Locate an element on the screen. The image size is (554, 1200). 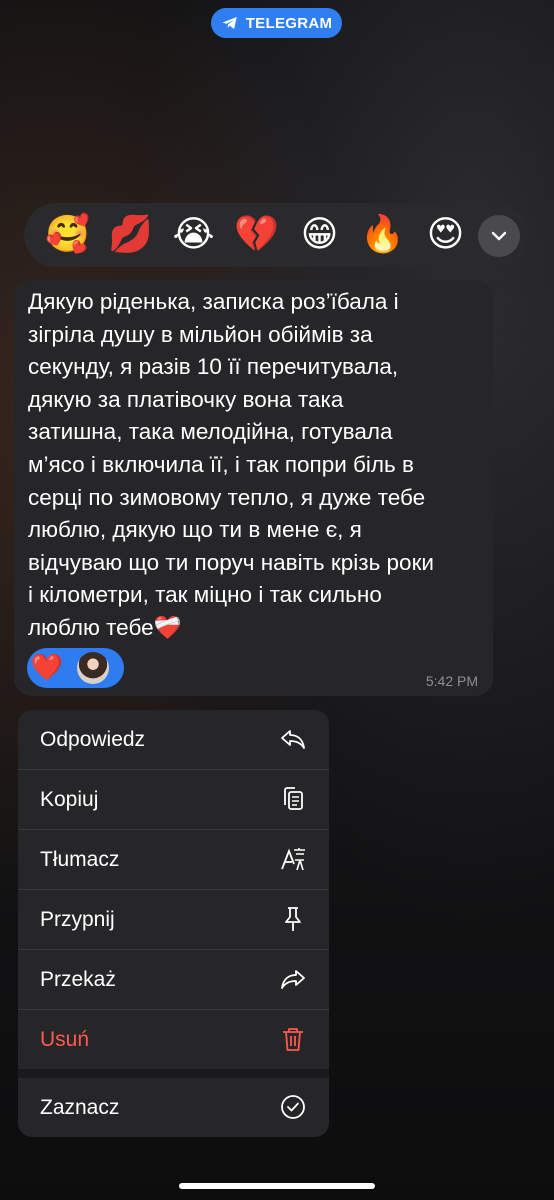
translate-icon is located at coordinates (293, 859).